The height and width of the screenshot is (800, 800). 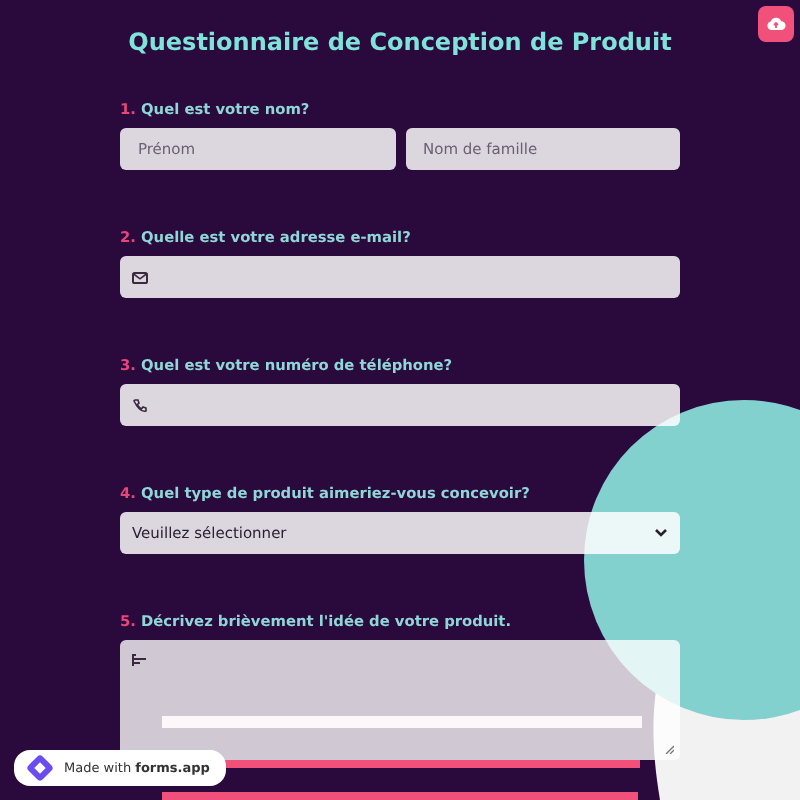 What do you see at coordinates (139, 660) in the screenshot?
I see `text-lines-icon` at bounding box center [139, 660].